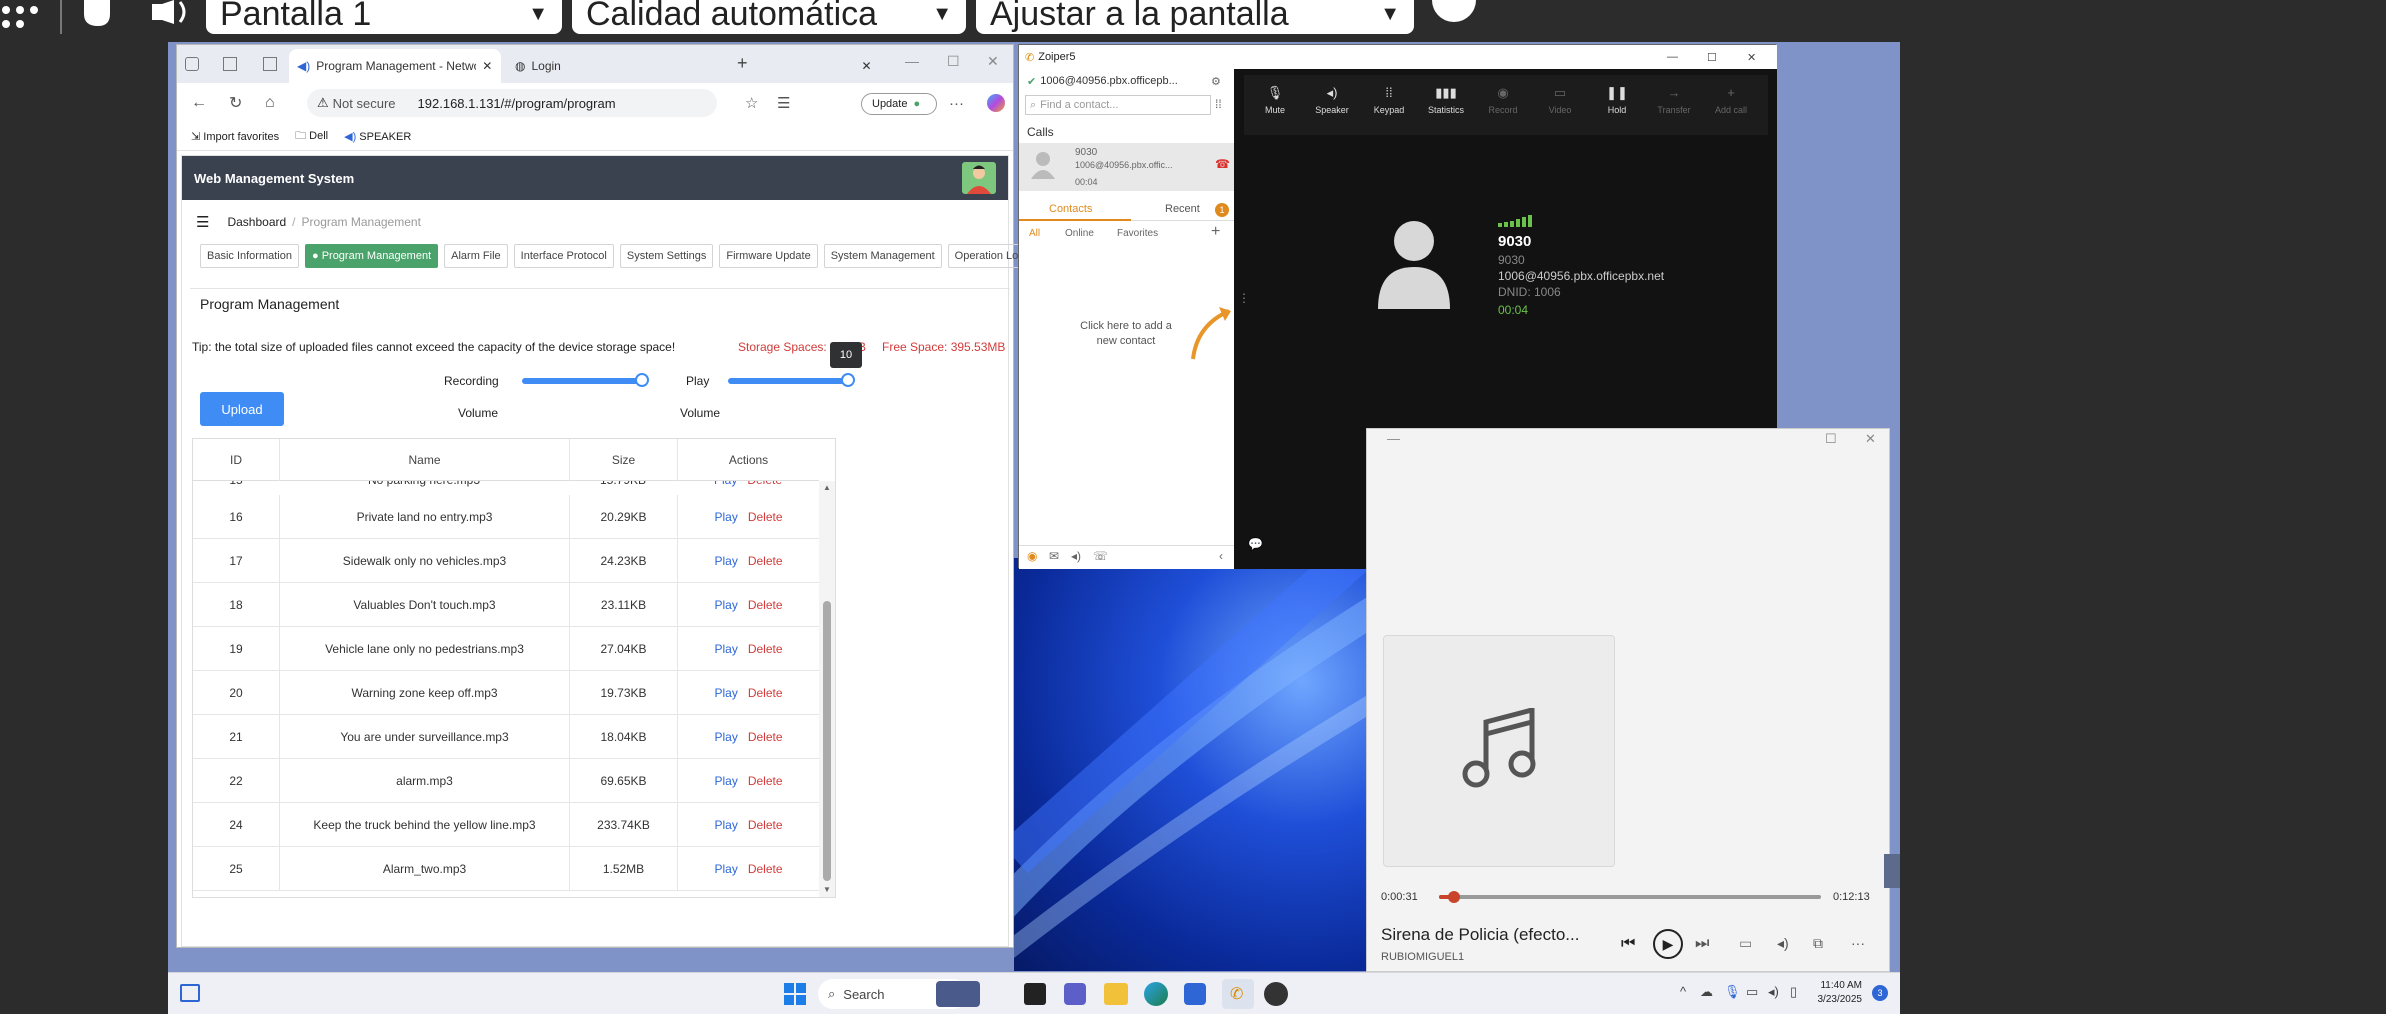 The height and width of the screenshot is (1014, 2386). What do you see at coordinates (666, 256) in the screenshot?
I see `tab-system-settings: System Settings` at bounding box center [666, 256].